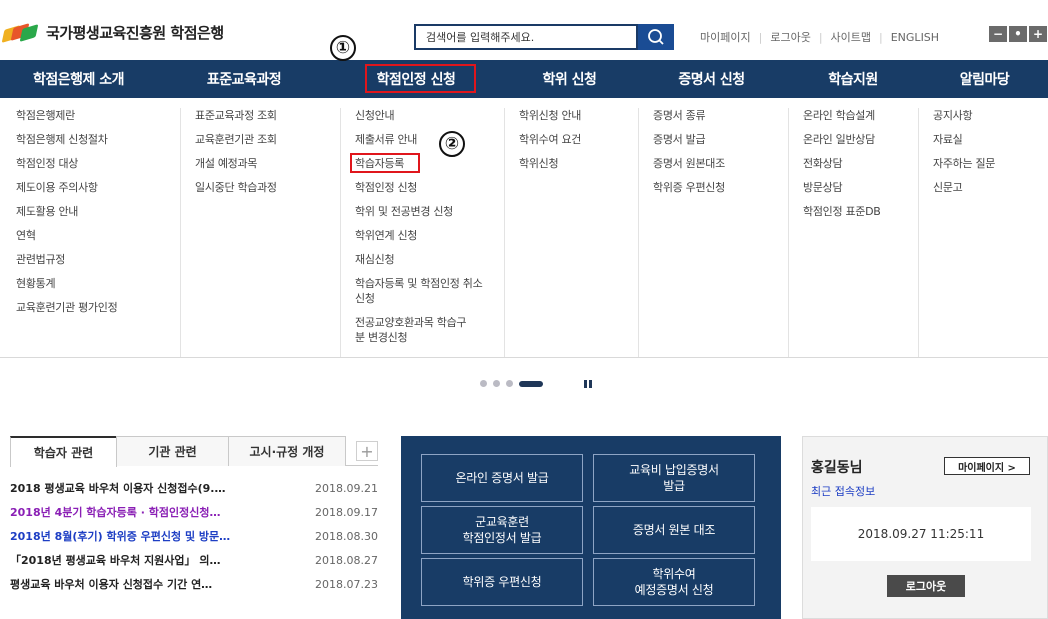  What do you see at coordinates (429, 115) in the screenshot?
I see `menu-link: 신청안내` at bounding box center [429, 115].